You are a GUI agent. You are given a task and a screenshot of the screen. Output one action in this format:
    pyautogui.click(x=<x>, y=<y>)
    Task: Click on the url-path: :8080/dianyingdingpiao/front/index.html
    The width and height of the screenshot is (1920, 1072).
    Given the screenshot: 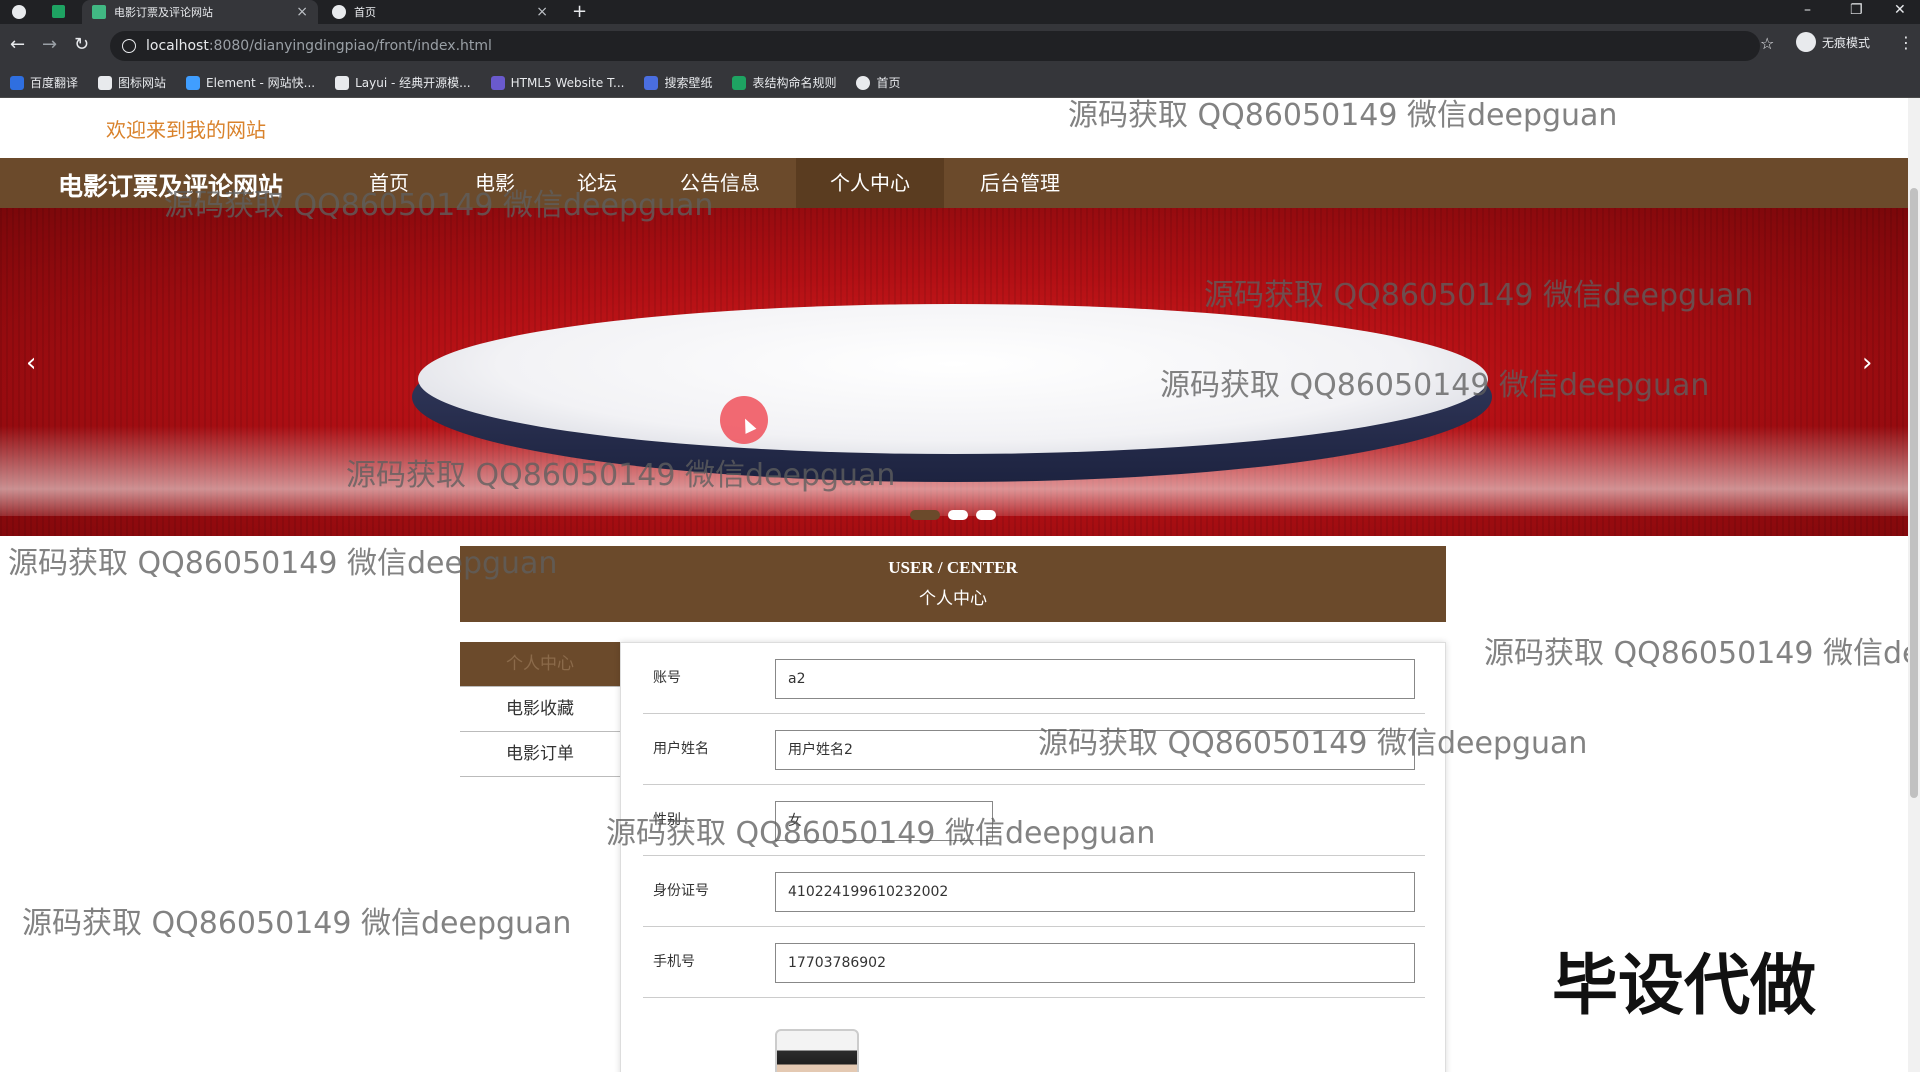 What is the action you would take?
    pyautogui.click(x=350, y=46)
    